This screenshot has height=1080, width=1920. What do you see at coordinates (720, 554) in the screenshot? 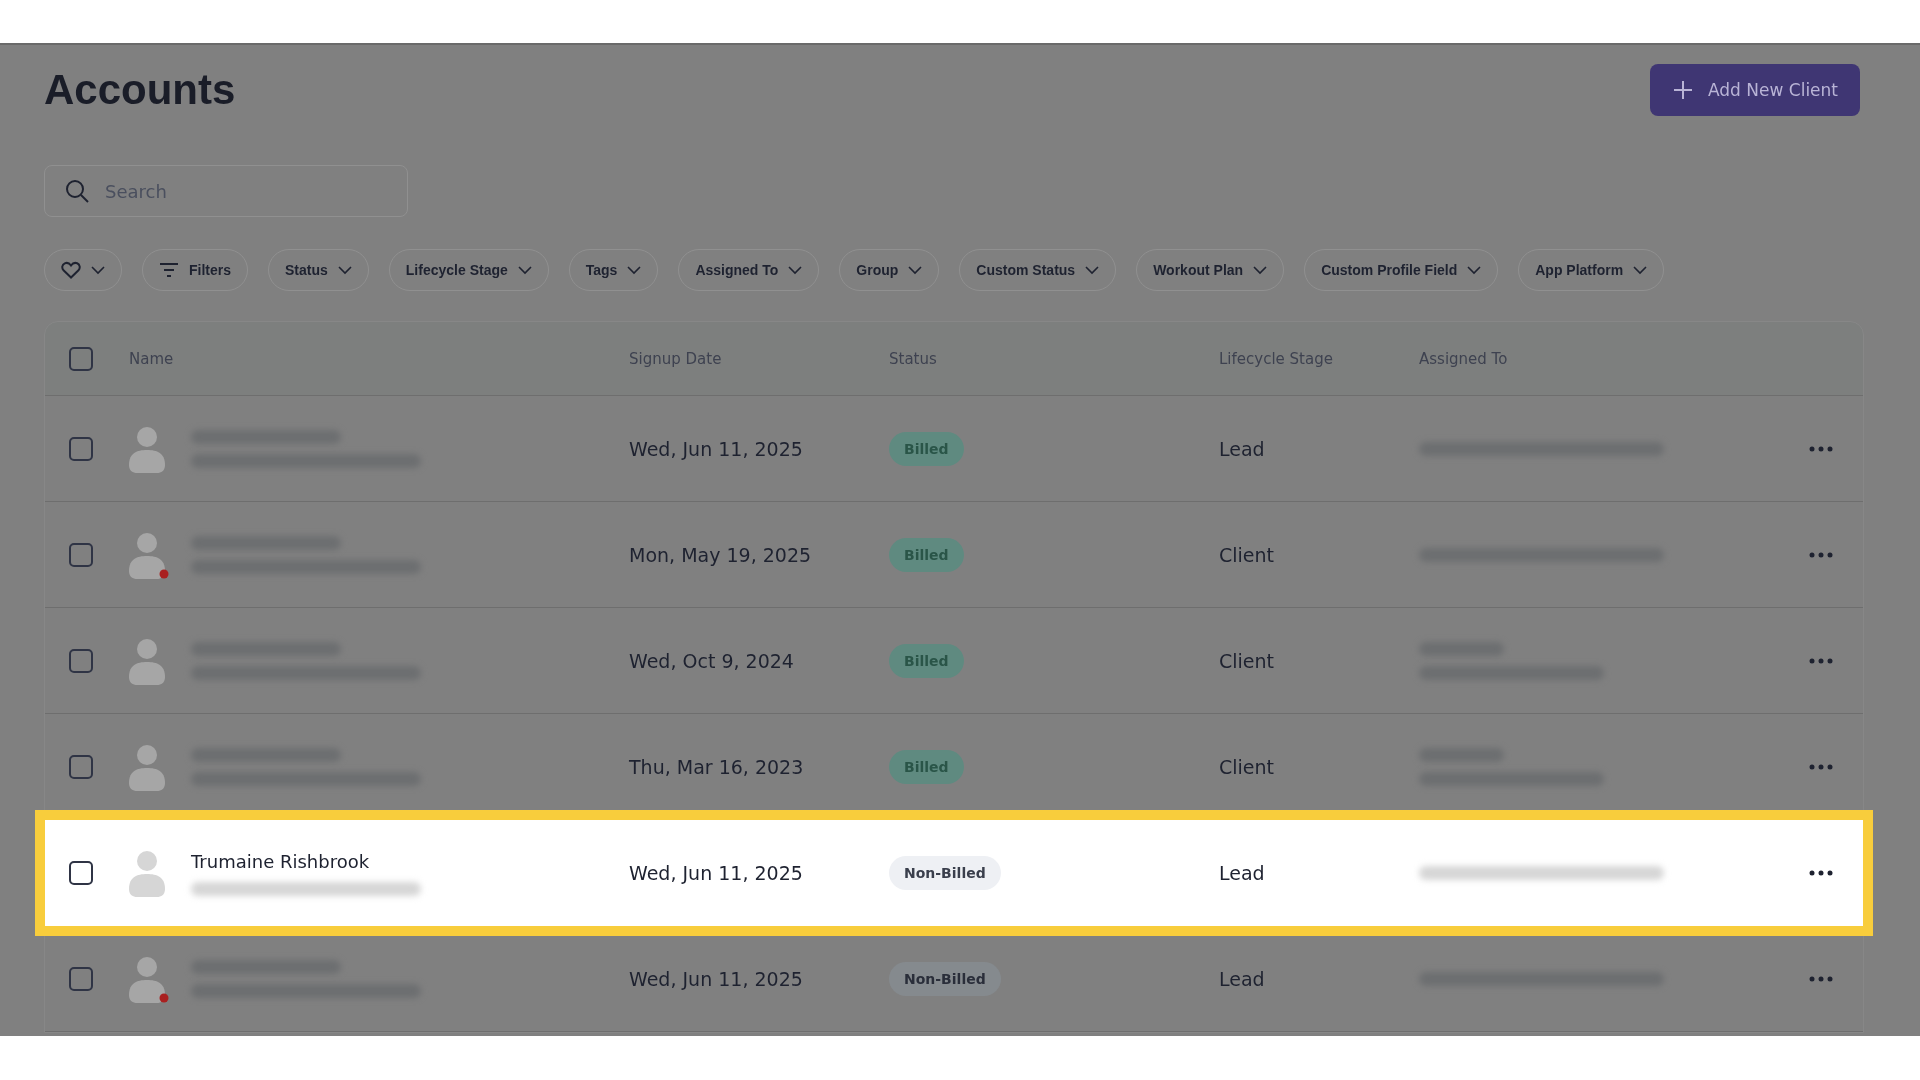
I see `signup-date: Mon, May 19, 2025` at bounding box center [720, 554].